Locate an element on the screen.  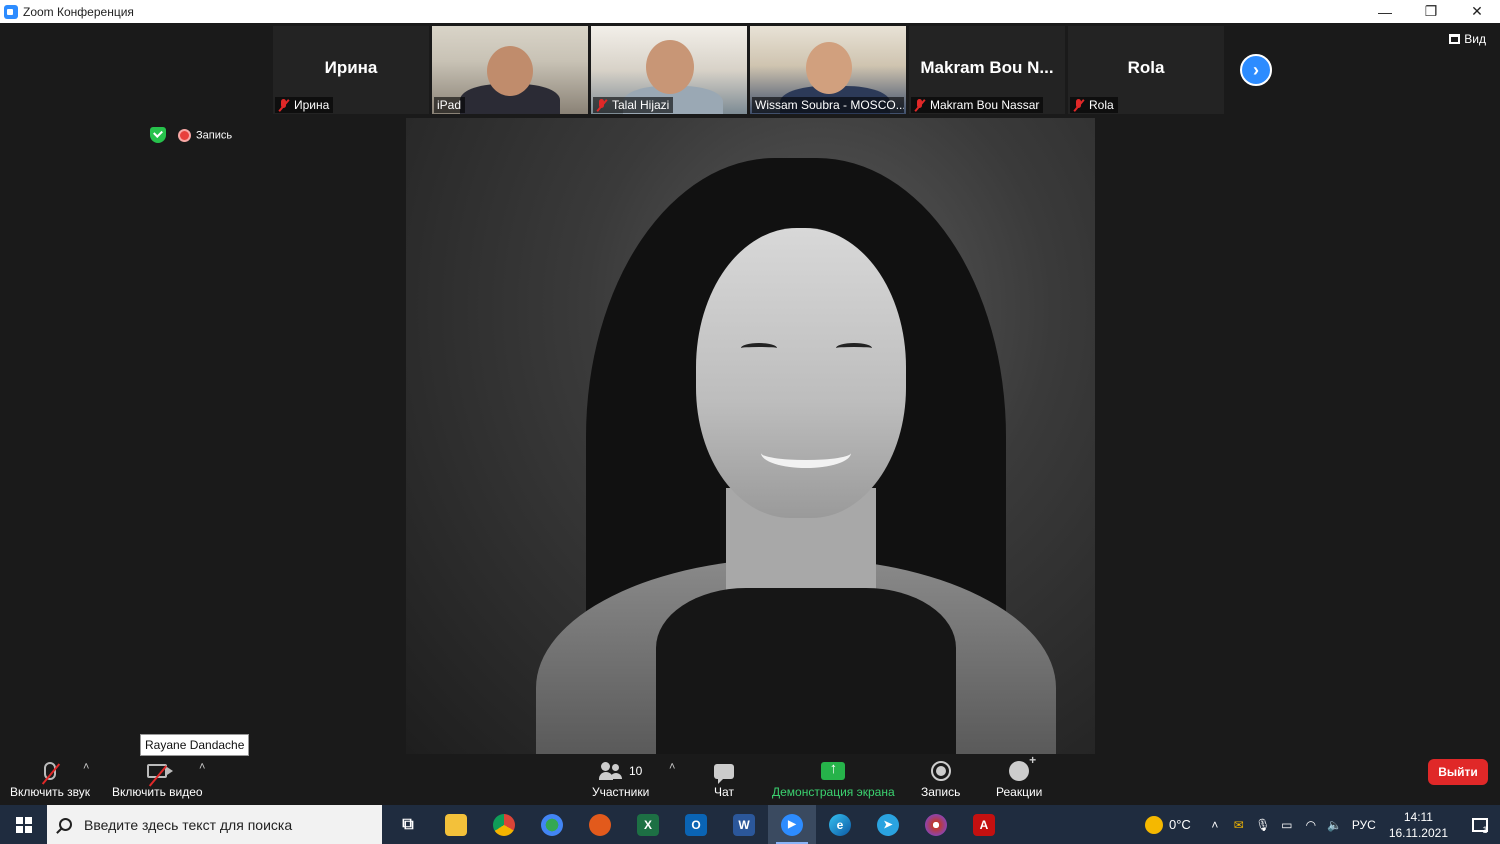
participants-button: 10 Участники is located at coordinates (620, 778).